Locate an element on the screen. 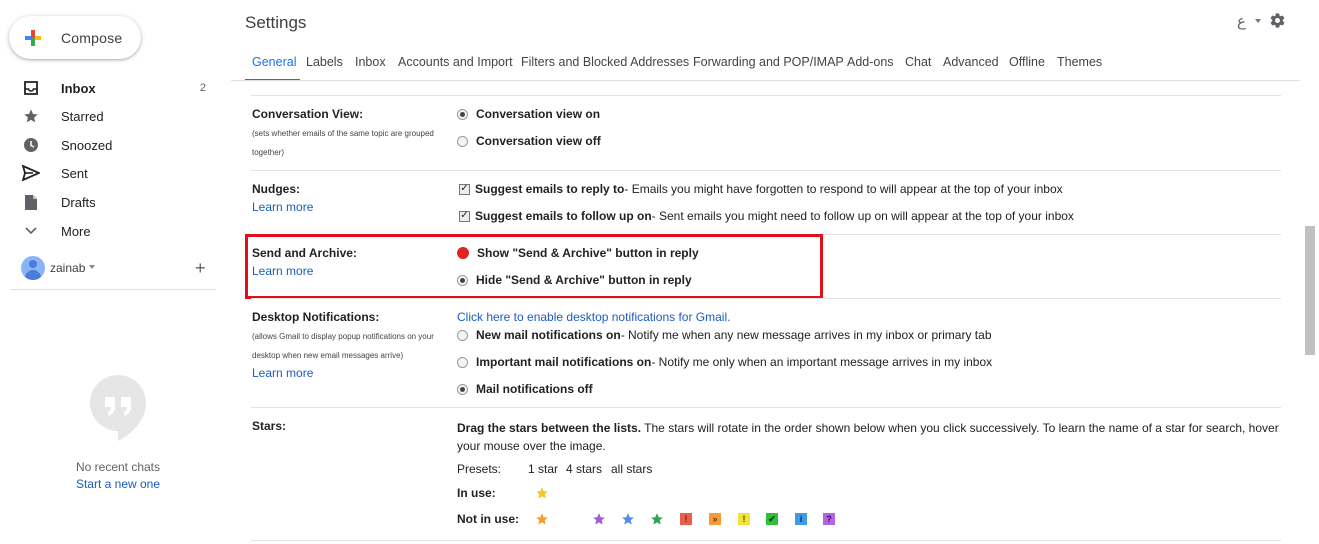 Image resolution: width=1319 pixels, height=544 pixels. tab-general: General is located at coordinates (274, 62).